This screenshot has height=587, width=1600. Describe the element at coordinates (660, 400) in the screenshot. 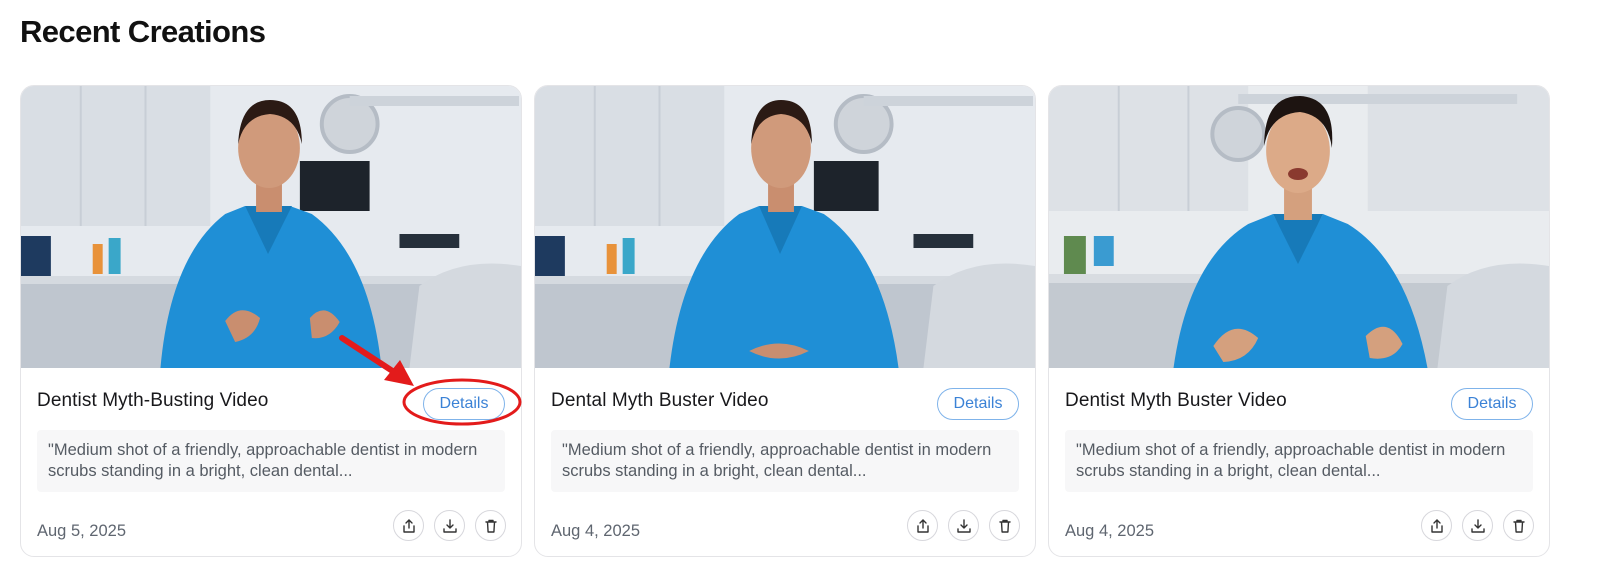

I see `card-title: Dental Myth Buster Video` at that location.